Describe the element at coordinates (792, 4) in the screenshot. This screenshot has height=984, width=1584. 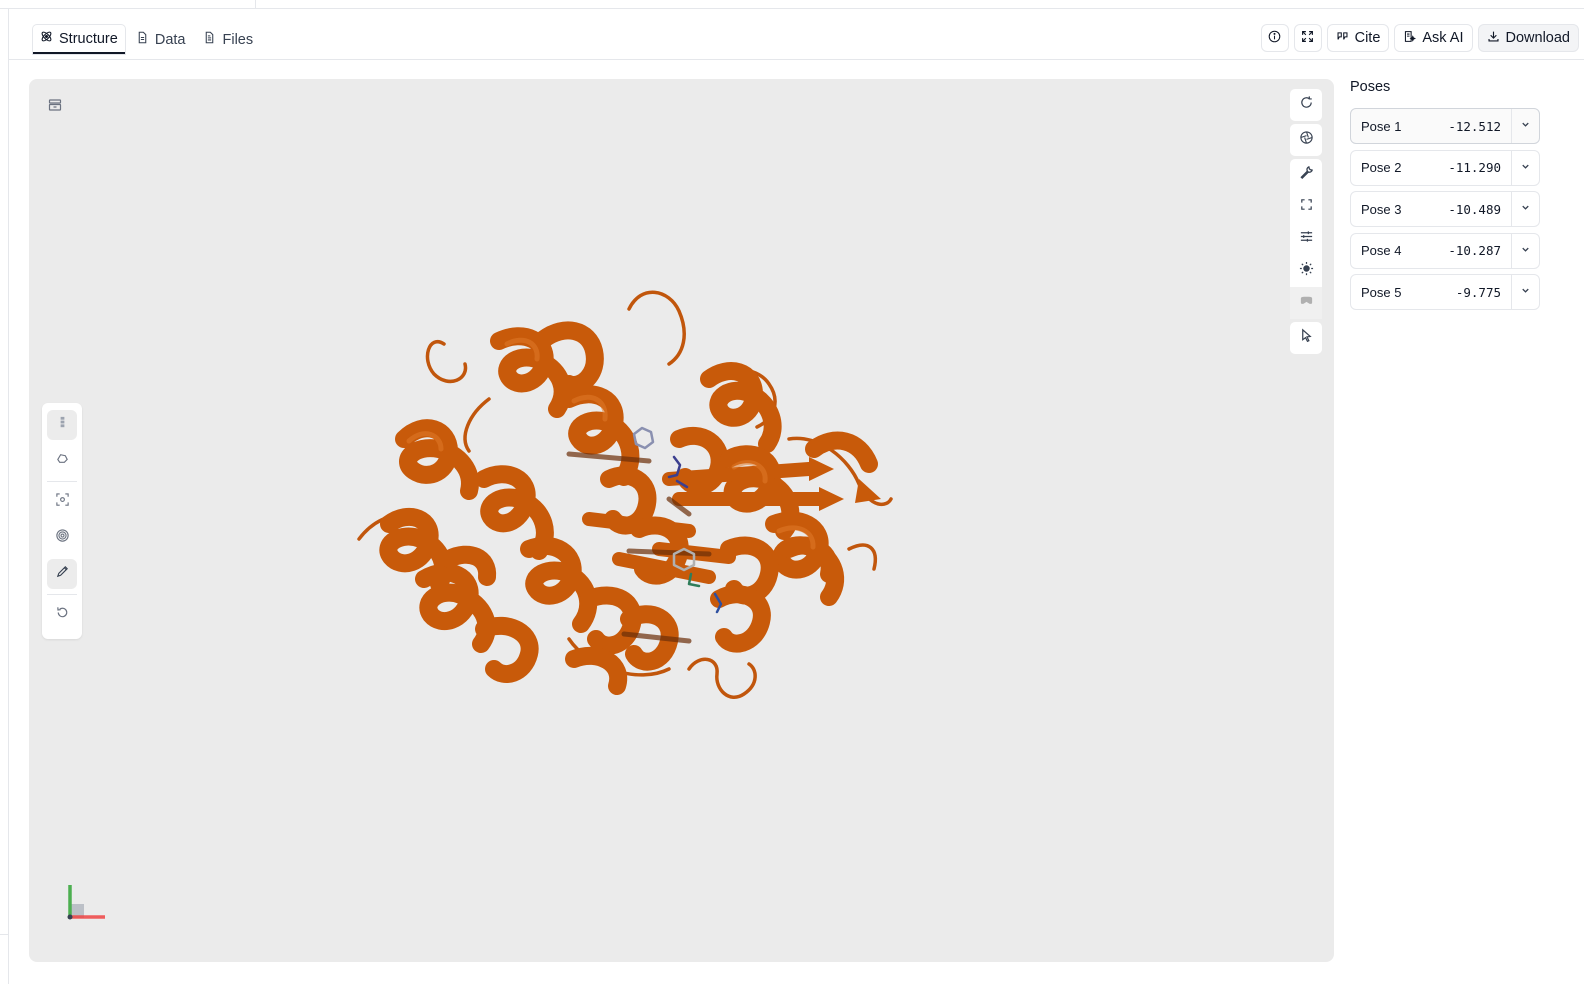
I see `top-strip` at that location.